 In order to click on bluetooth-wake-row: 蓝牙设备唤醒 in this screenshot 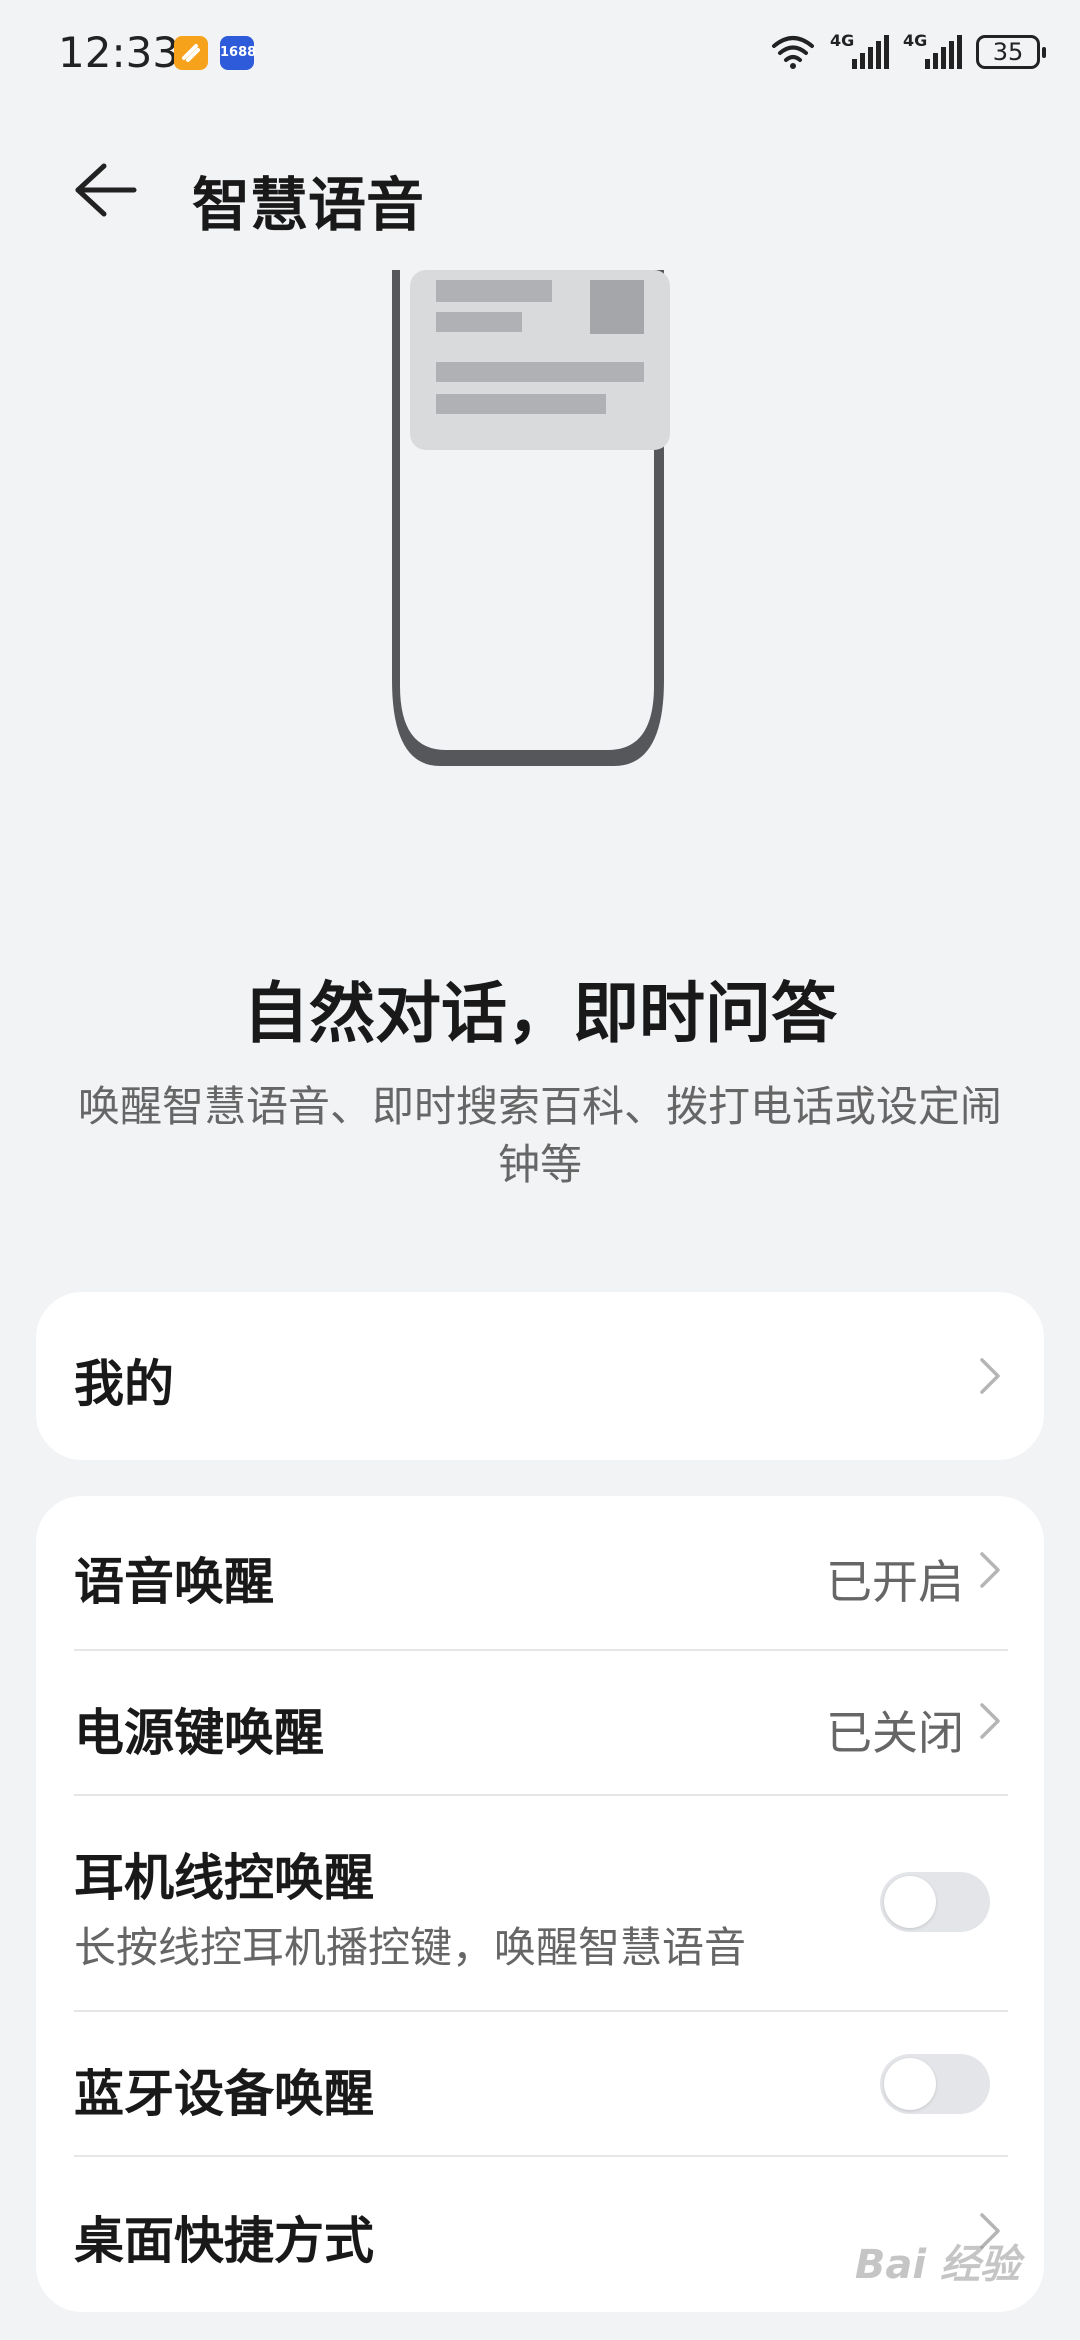, I will do `click(540, 2084)`.